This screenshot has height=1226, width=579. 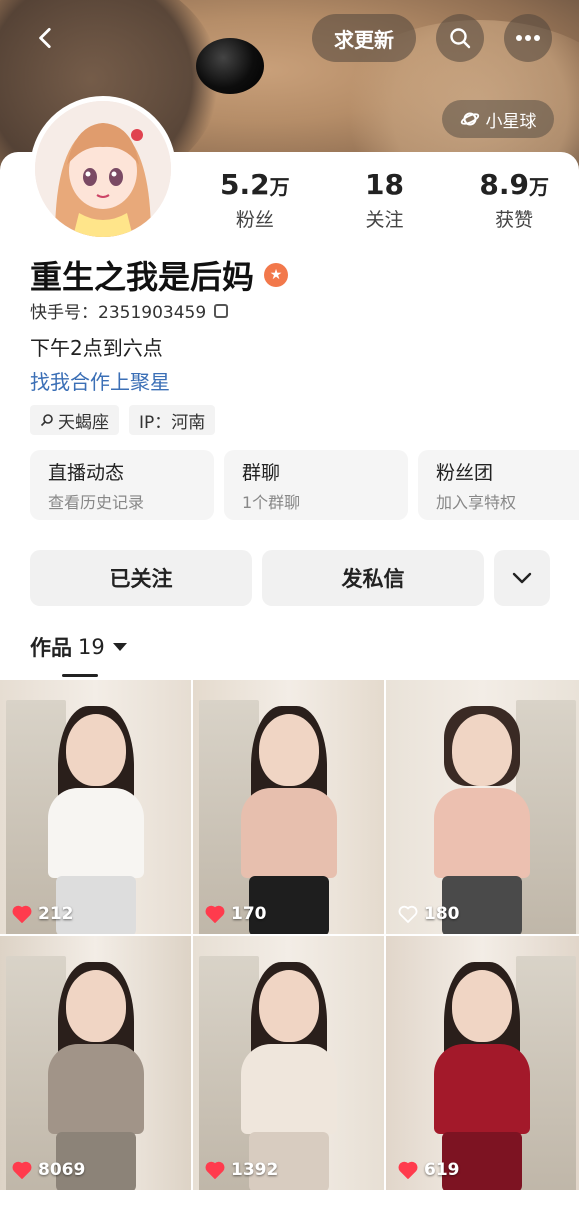 What do you see at coordinates (373, 578) in the screenshot?
I see `send-message-button: 发私信` at bounding box center [373, 578].